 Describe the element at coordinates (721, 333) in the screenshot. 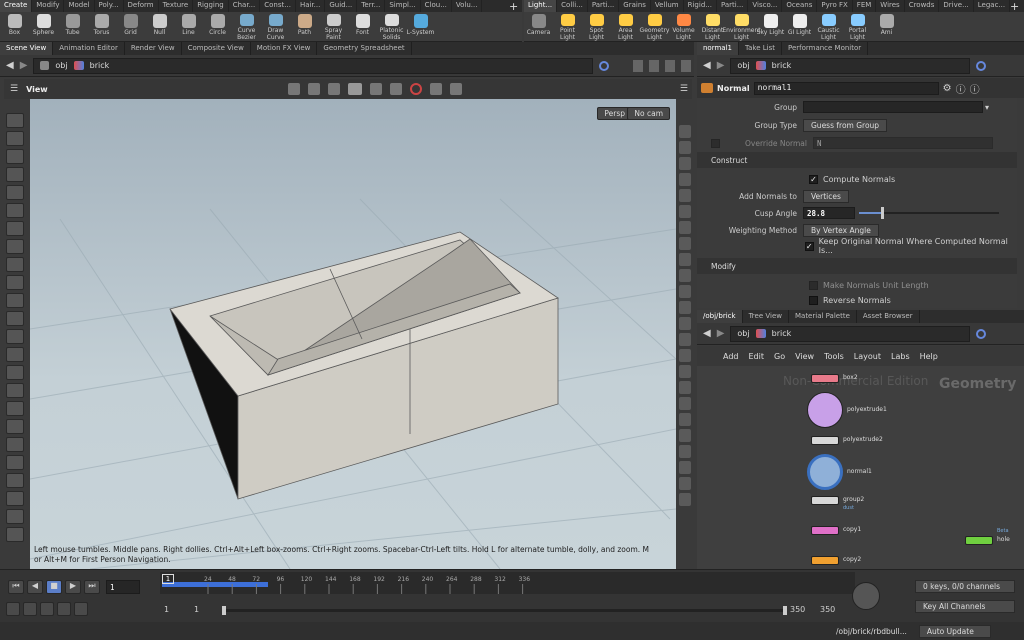

I see `net-forward-icon: ▶` at that location.